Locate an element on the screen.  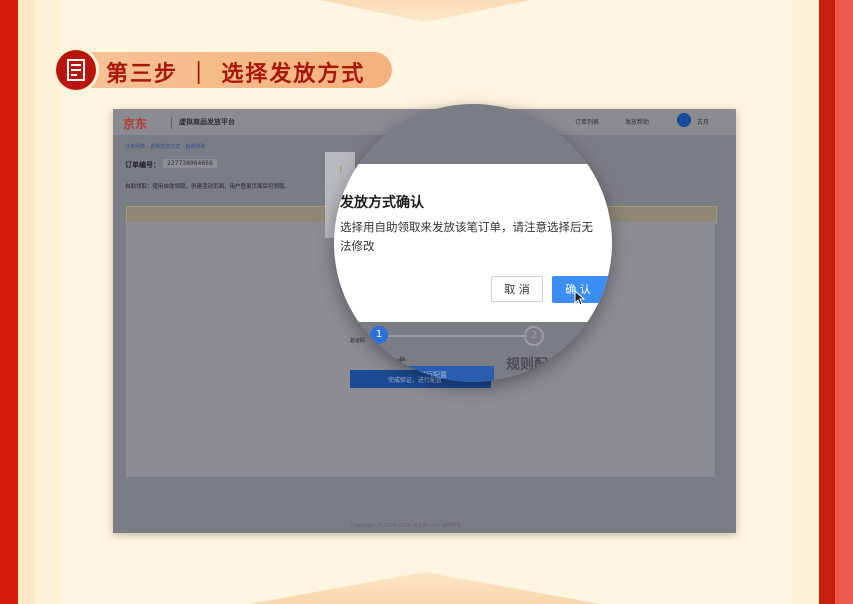
warning-icon: ⓘ is located at coordinates (343, 114).